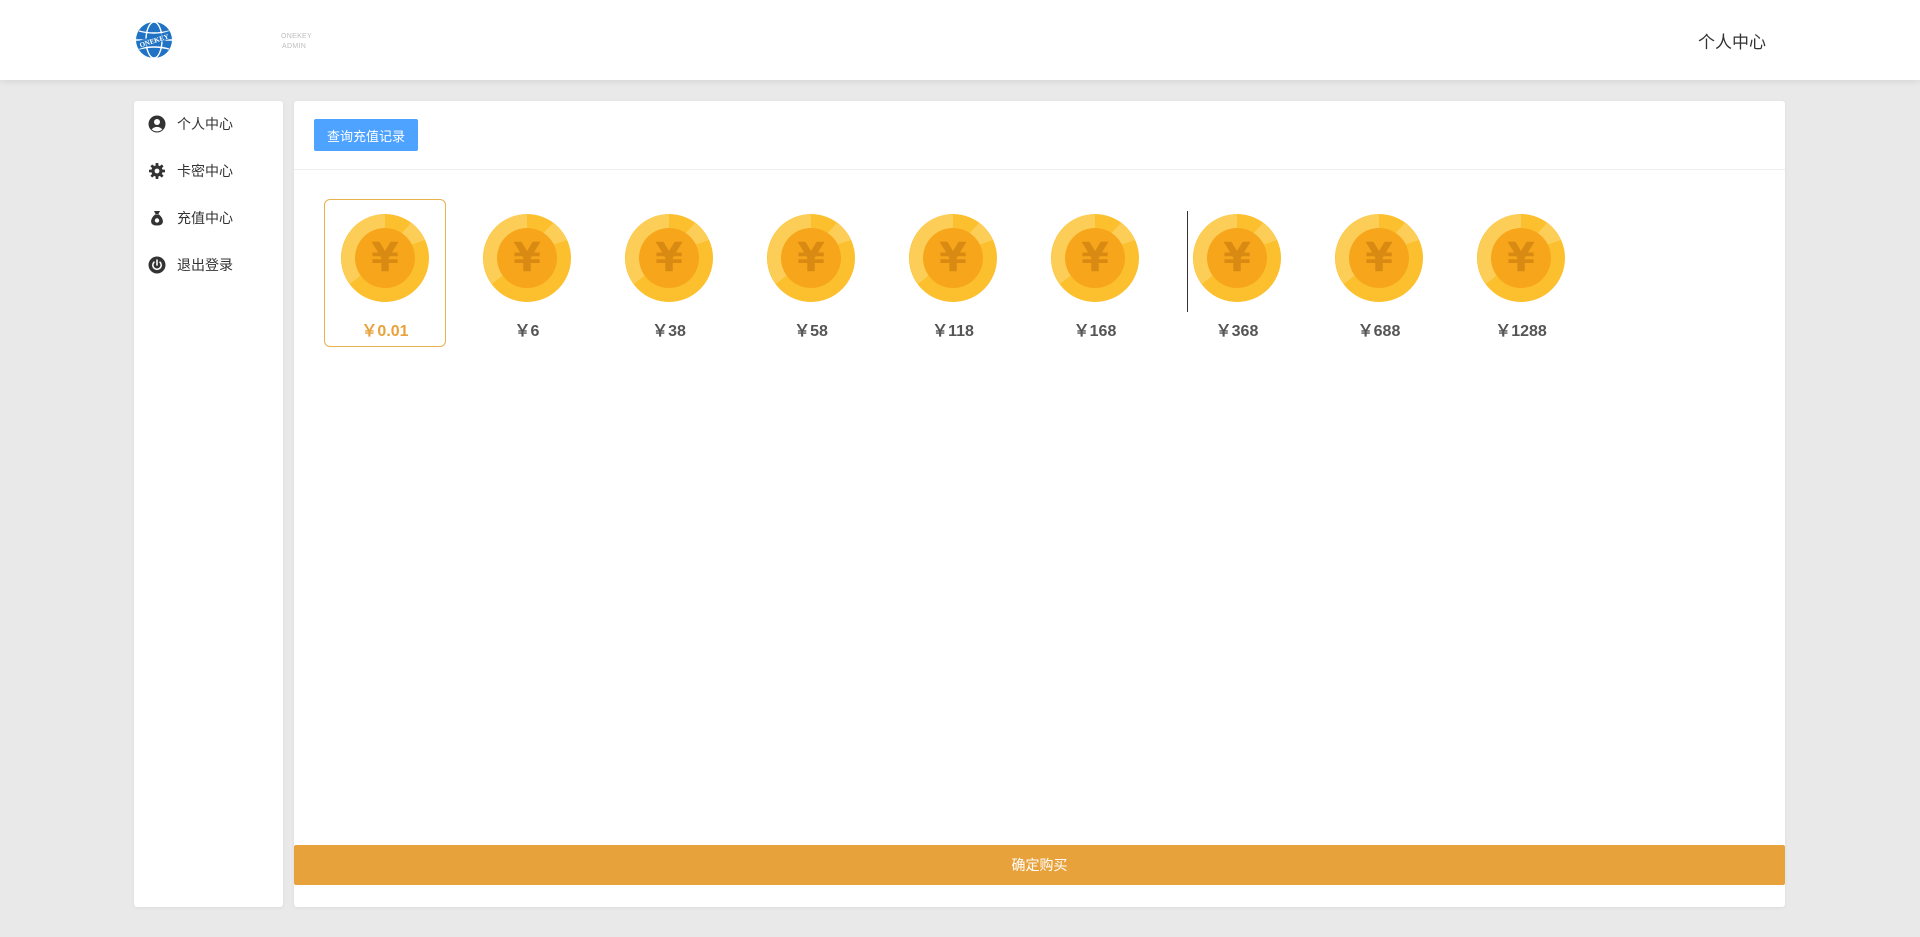  I want to click on globe-logo-icon: ONEKEY, so click(154, 40).